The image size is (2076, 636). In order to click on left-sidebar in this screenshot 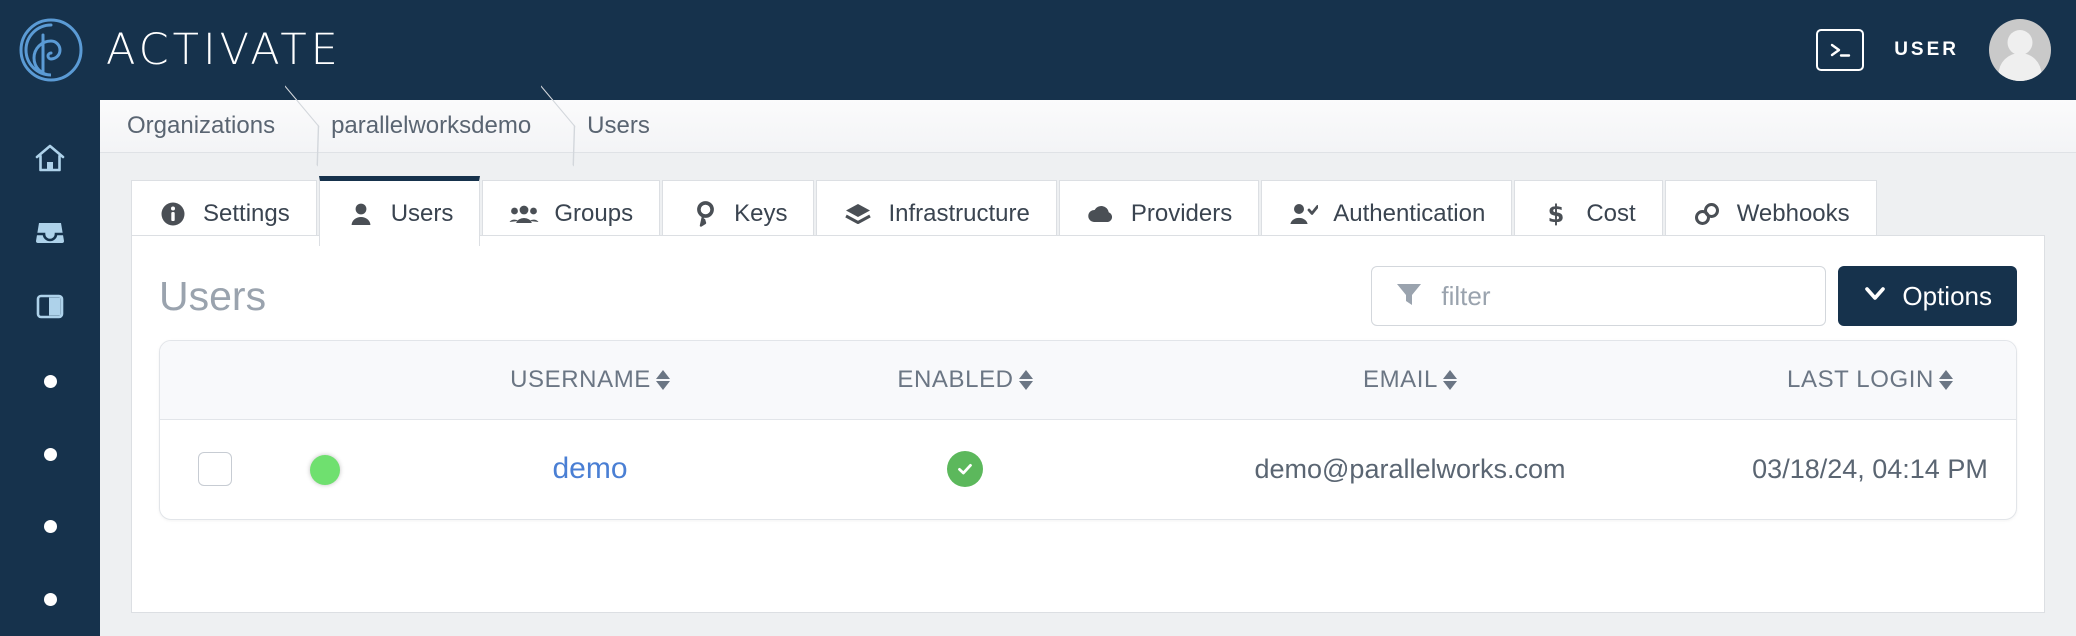, I will do `click(50, 368)`.